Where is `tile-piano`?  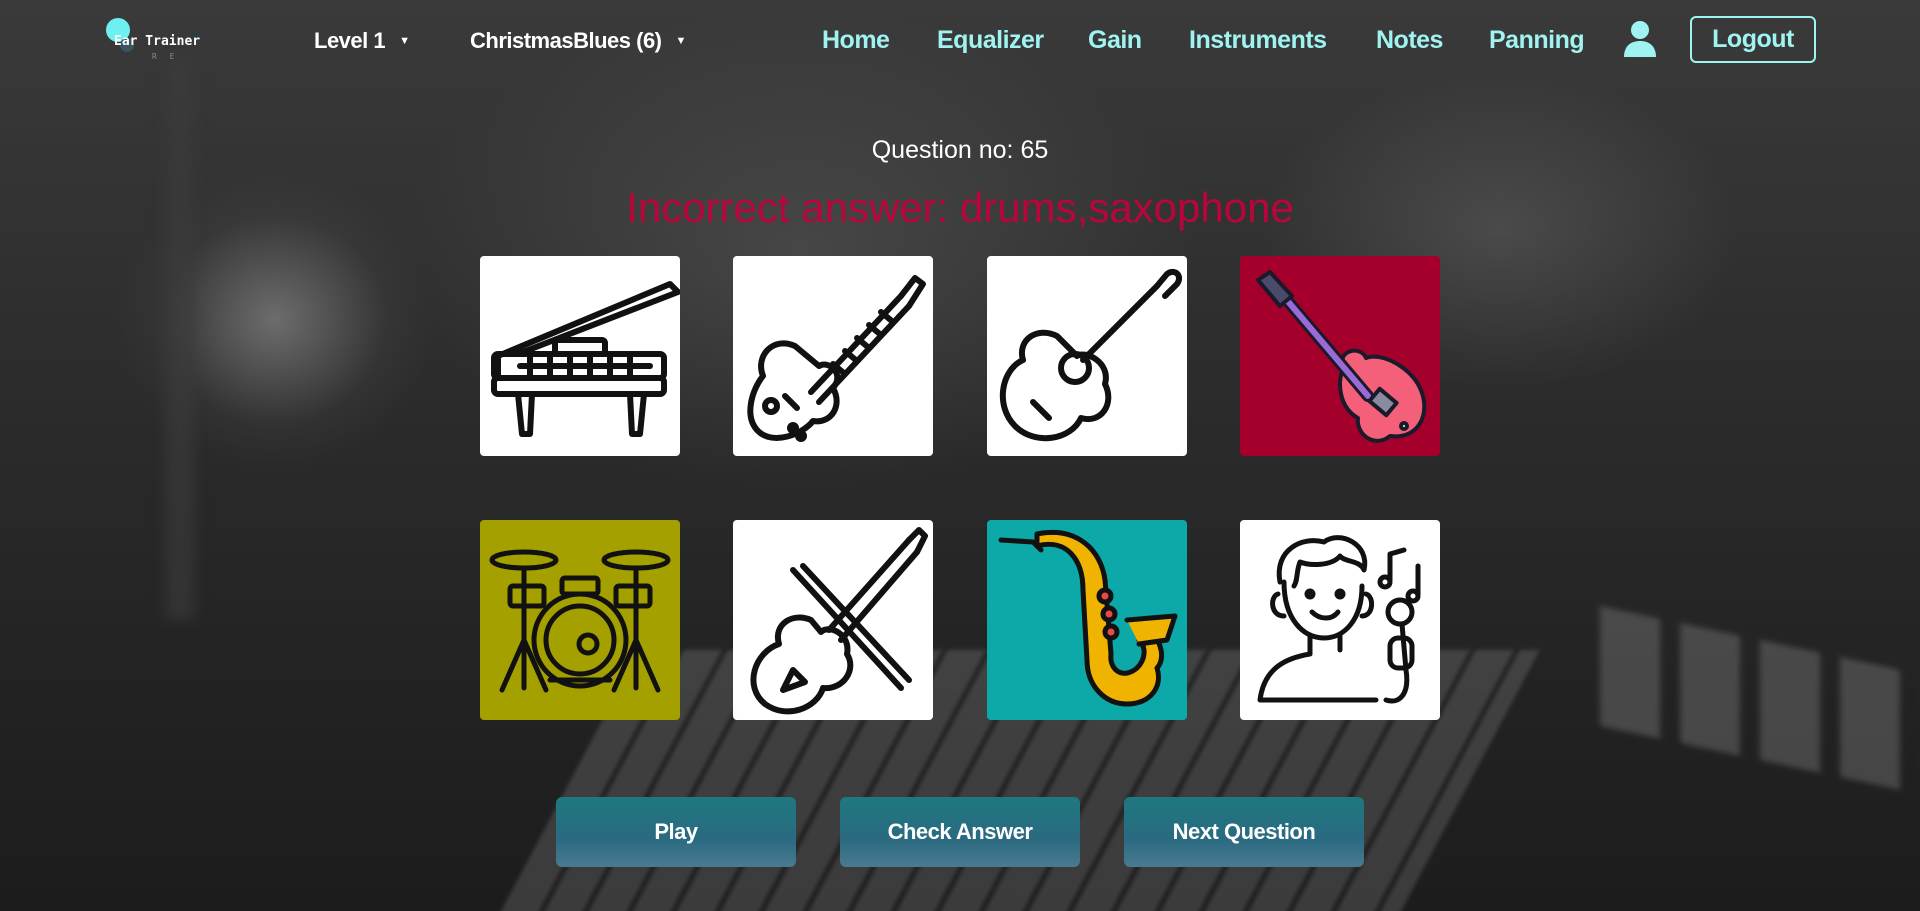 tile-piano is located at coordinates (580, 356).